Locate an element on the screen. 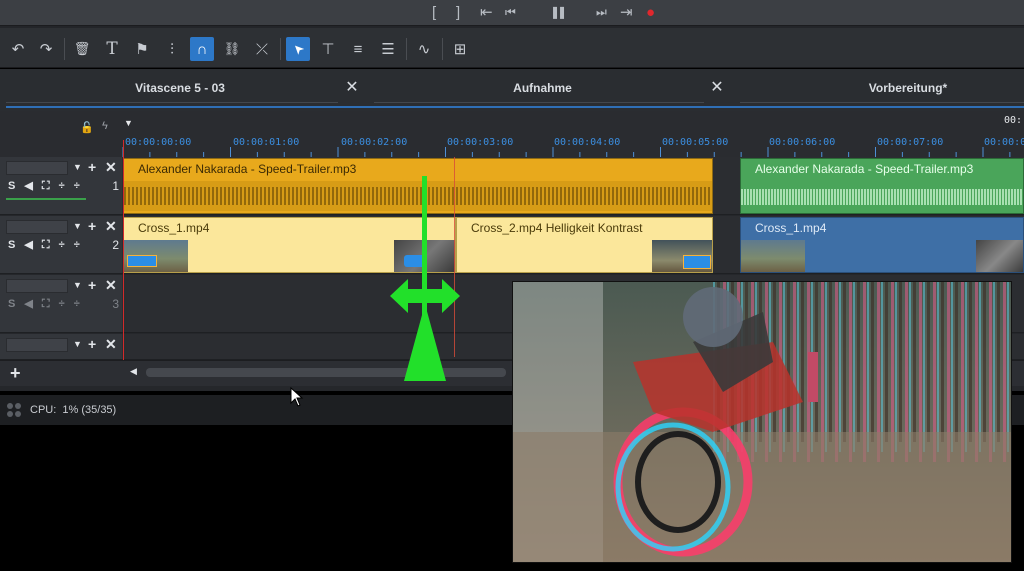  unlink-button: ⤫ is located at coordinates (262, 49).